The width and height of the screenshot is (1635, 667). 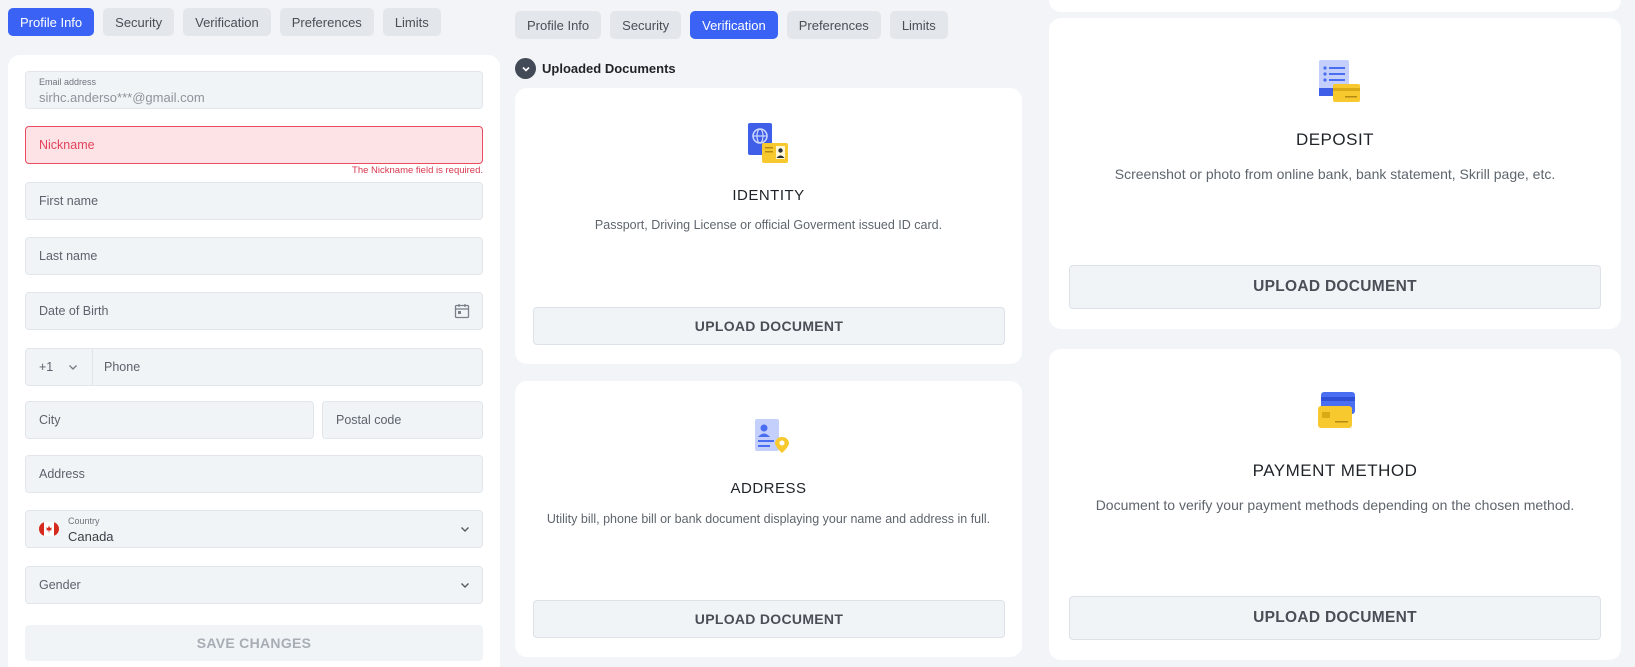 What do you see at coordinates (1335, 287) in the screenshot?
I see `deposit-upload-button: UPLOAD DOCUMENT` at bounding box center [1335, 287].